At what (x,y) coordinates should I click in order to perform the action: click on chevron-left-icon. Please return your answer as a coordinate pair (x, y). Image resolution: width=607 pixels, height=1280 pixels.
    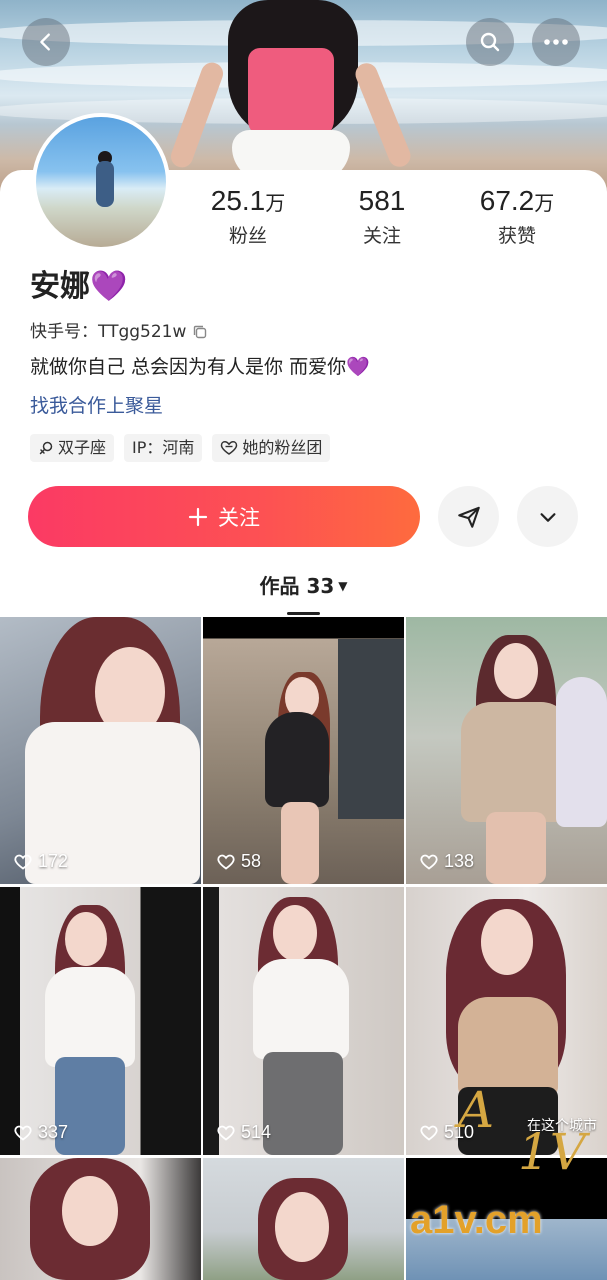
    Looking at the image, I should click on (45, 42).